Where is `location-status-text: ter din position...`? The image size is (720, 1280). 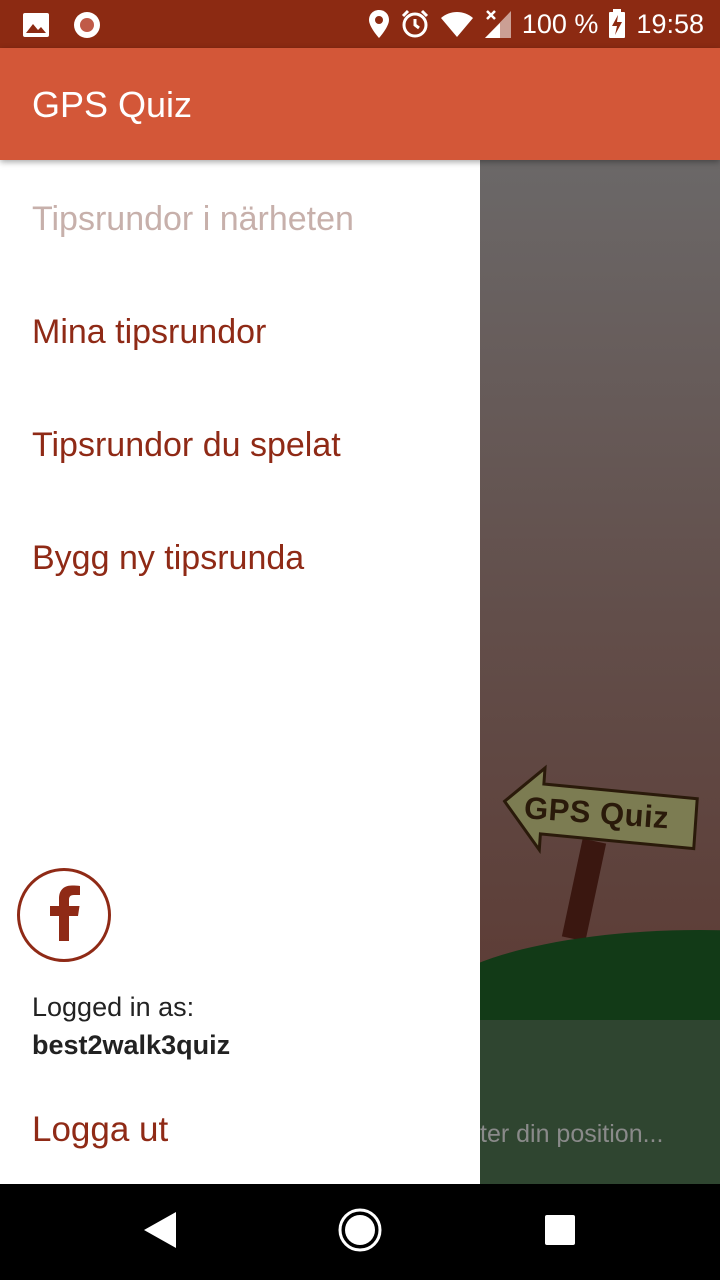
location-status-text: ter din position... is located at coordinates (572, 1134).